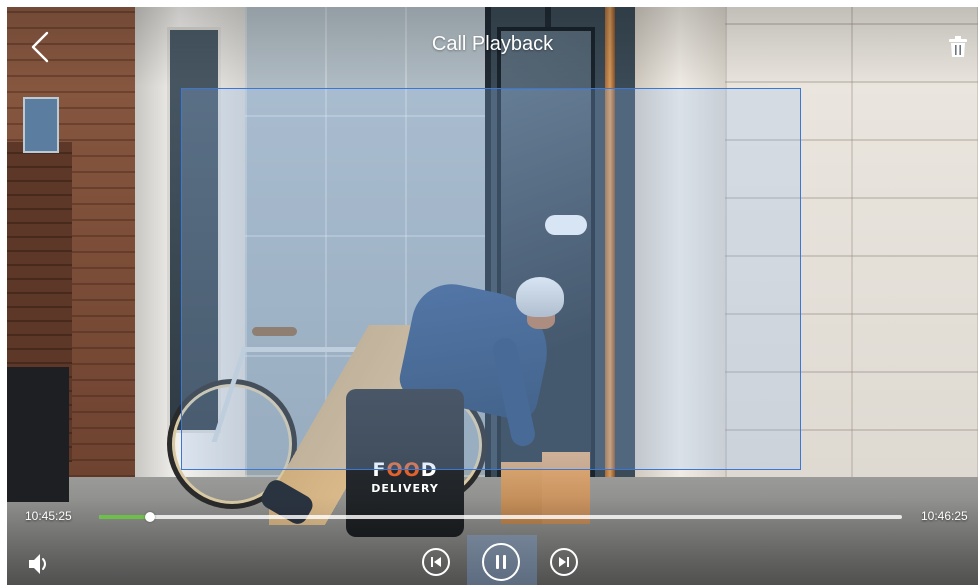 This screenshot has height=585, width=978. What do you see at coordinates (492, 47) in the screenshot?
I see `top-gradient` at bounding box center [492, 47].